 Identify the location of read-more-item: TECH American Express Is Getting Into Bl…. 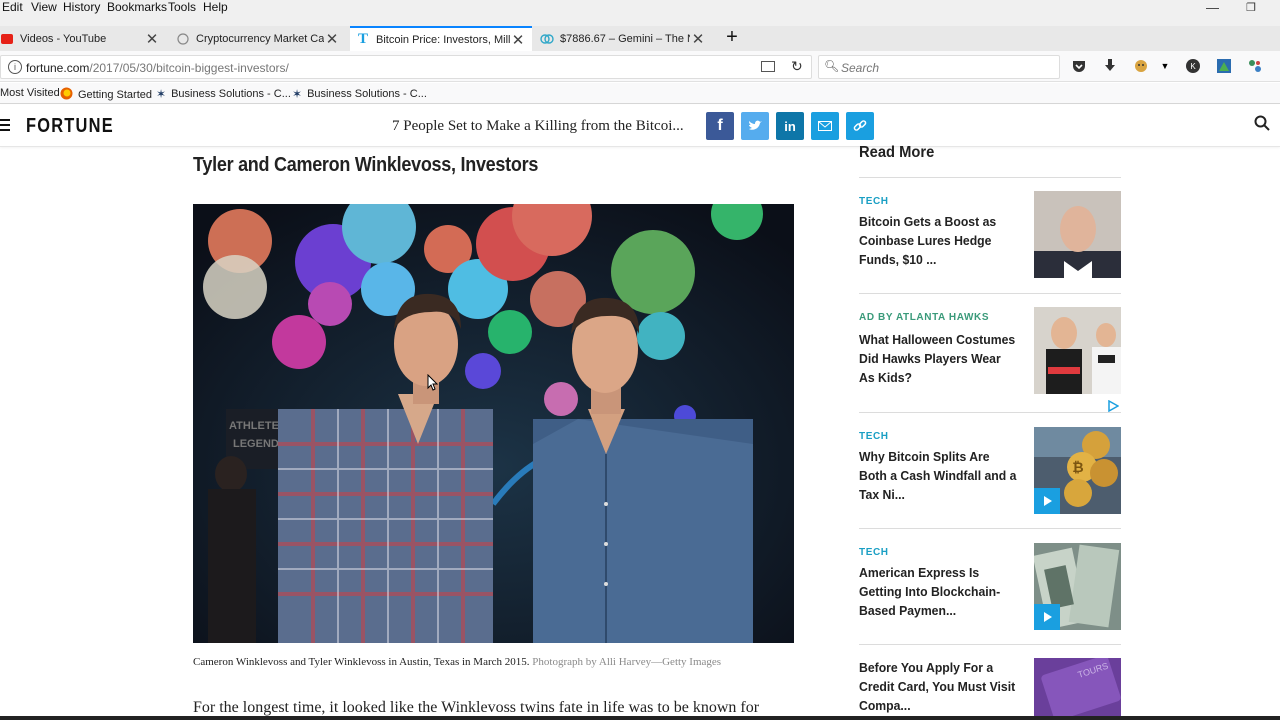
(990, 595).